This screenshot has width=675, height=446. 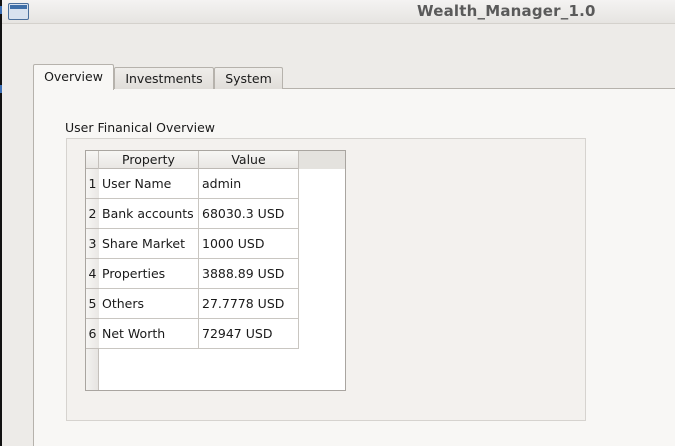 What do you see at coordinates (140, 127) in the screenshot?
I see `group-title: User Finanical Overview` at bounding box center [140, 127].